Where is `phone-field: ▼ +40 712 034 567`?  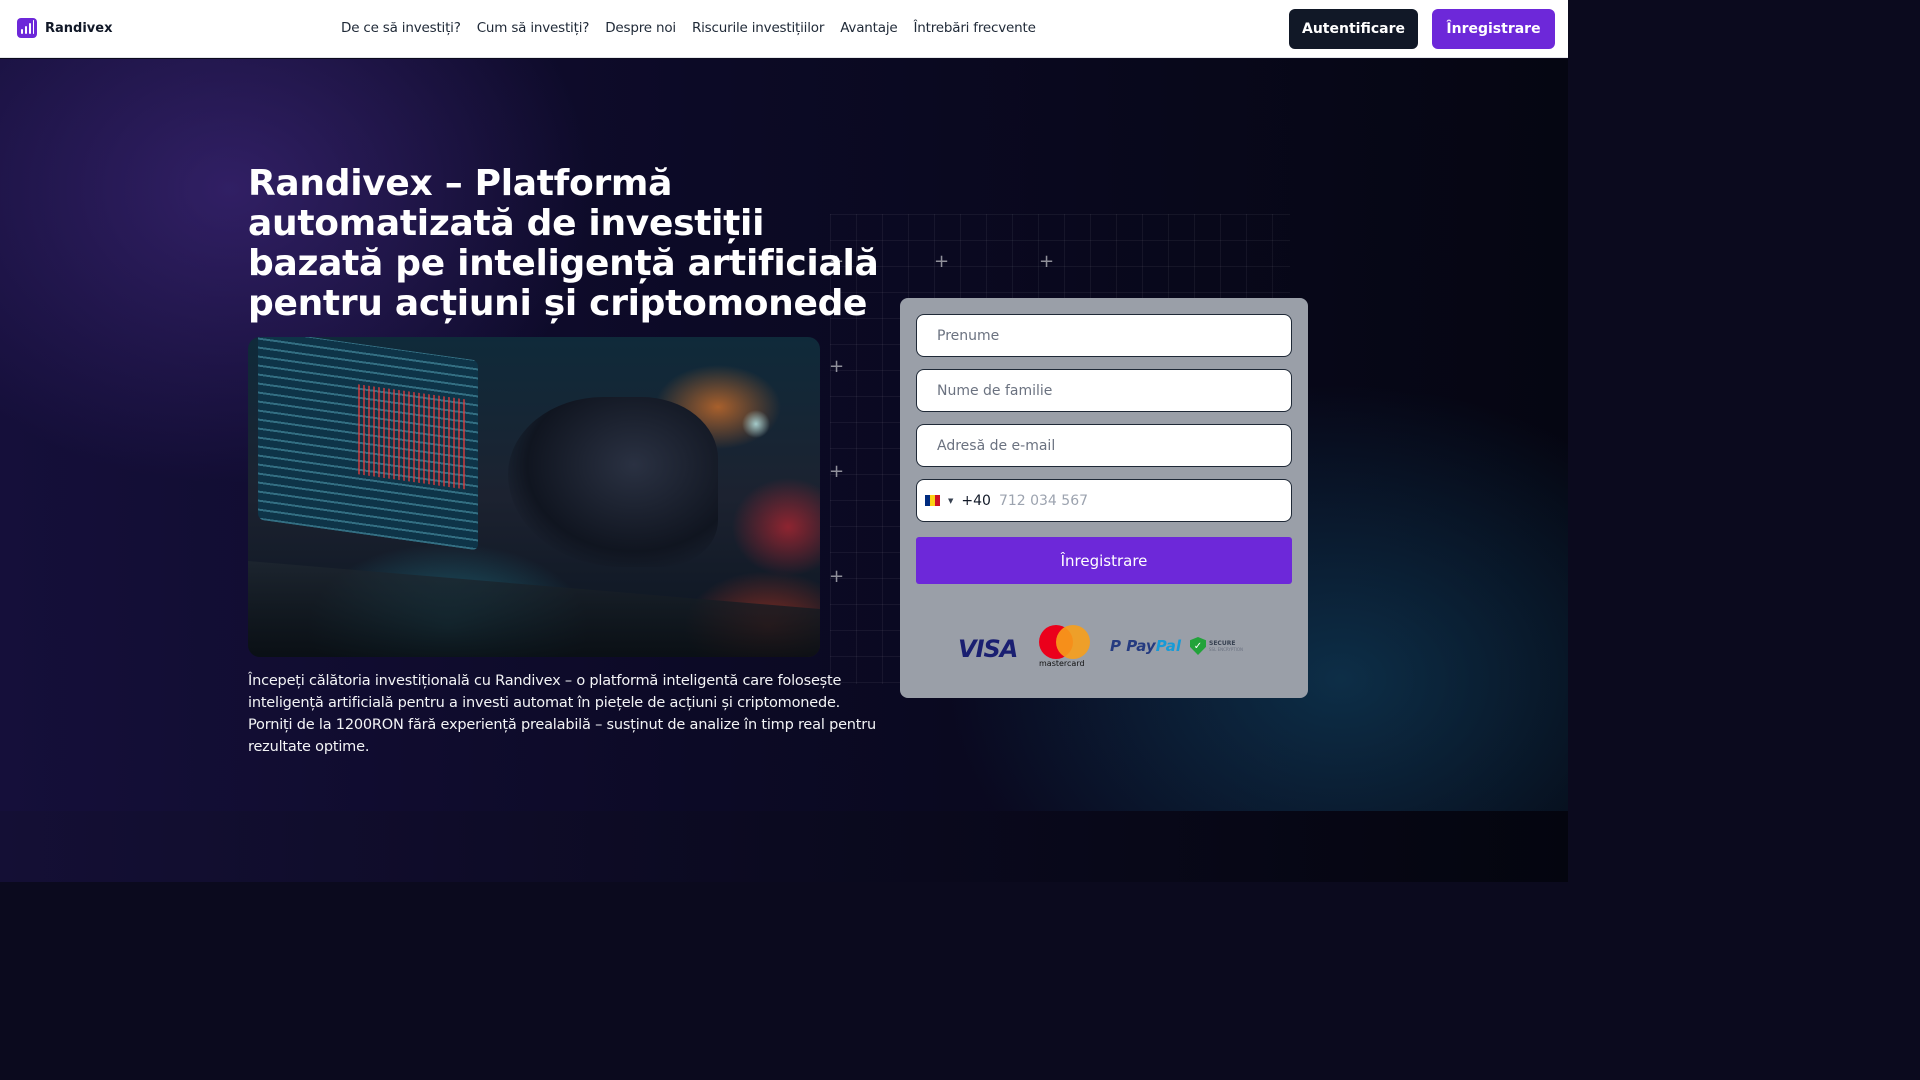 phone-field: ▼ +40 712 034 567 is located at coordinates (1104, 500).